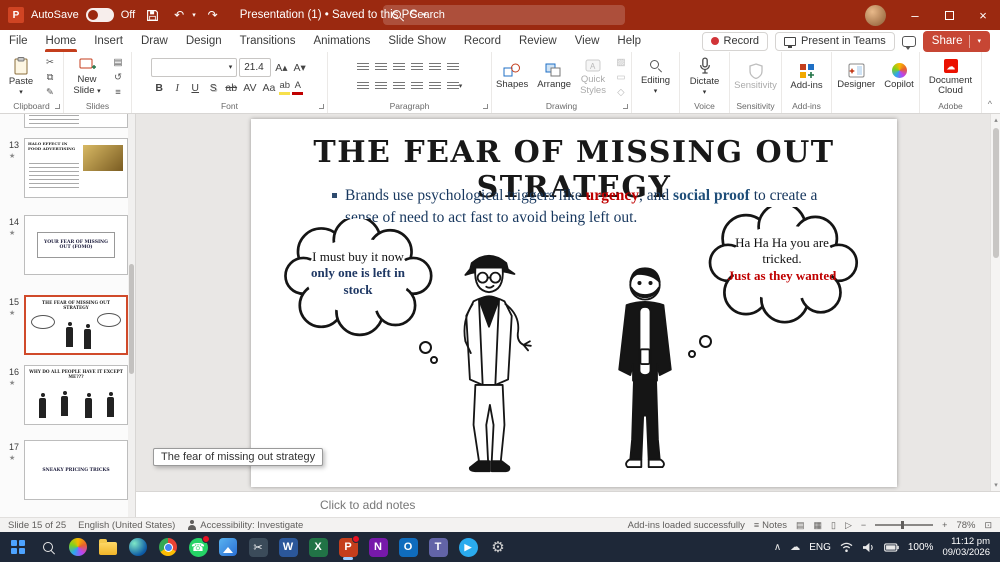 The image size is (1000, 562). Describe the element at coordinates (485, 106) in the screenshot. I see `paragraph-dialog-launcher` at that location.